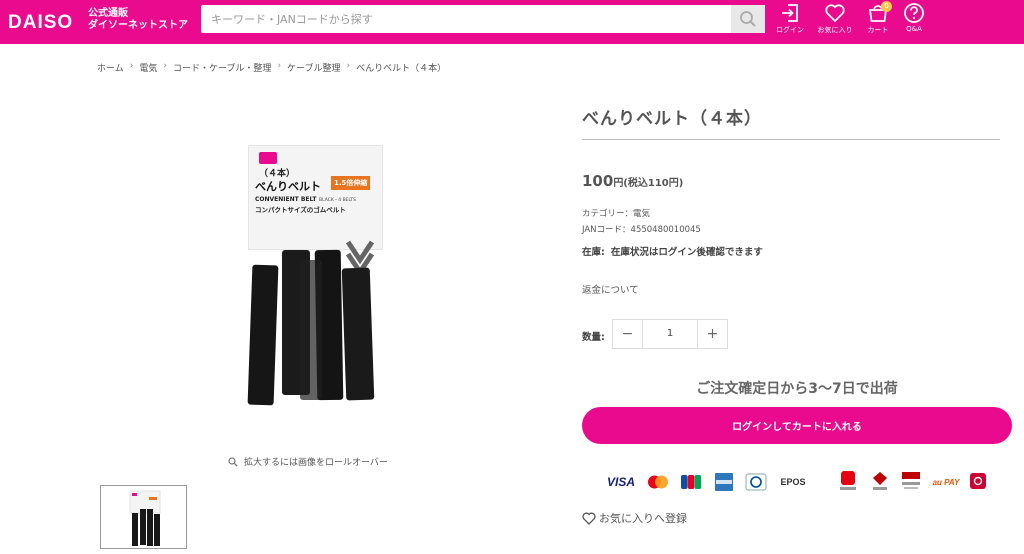 Image resolution: width=1024 pixels, height=554 pixels. Describe the element at coordinates (978, 481) in the screenshot. I see `d-barai-logo-icon` at that location.